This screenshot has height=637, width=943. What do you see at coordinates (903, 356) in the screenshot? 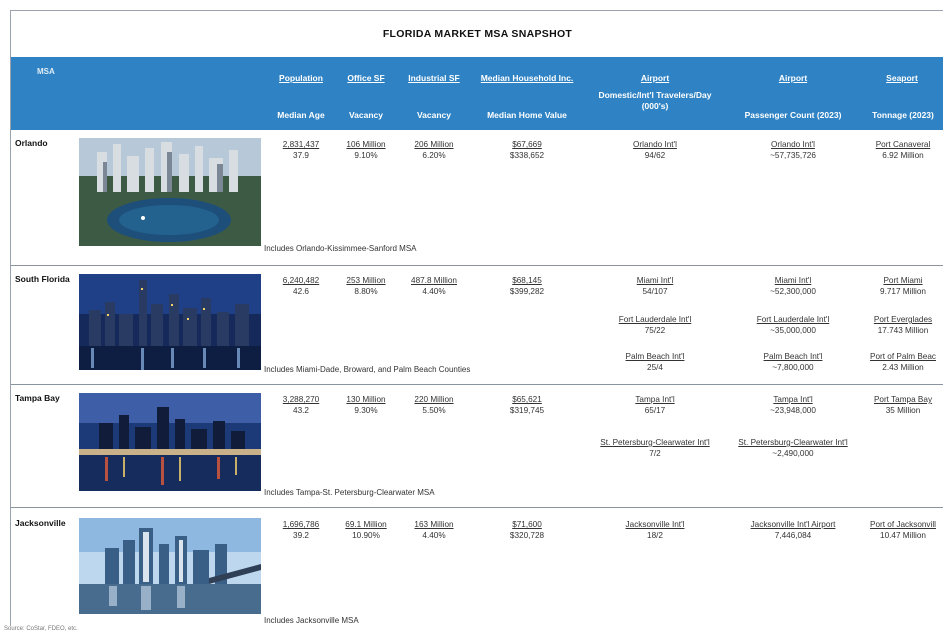
I see `seaport-name: Port of Palm Beac` at bounding box center [903, 356].